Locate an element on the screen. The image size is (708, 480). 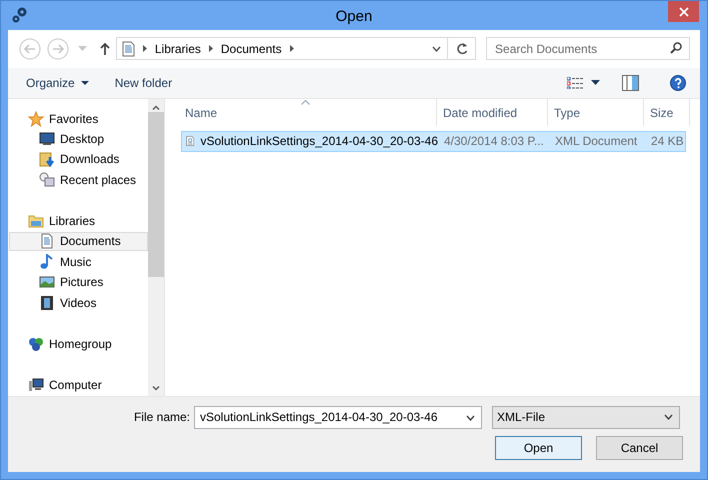
close-button is located at coordinates (683, 11).